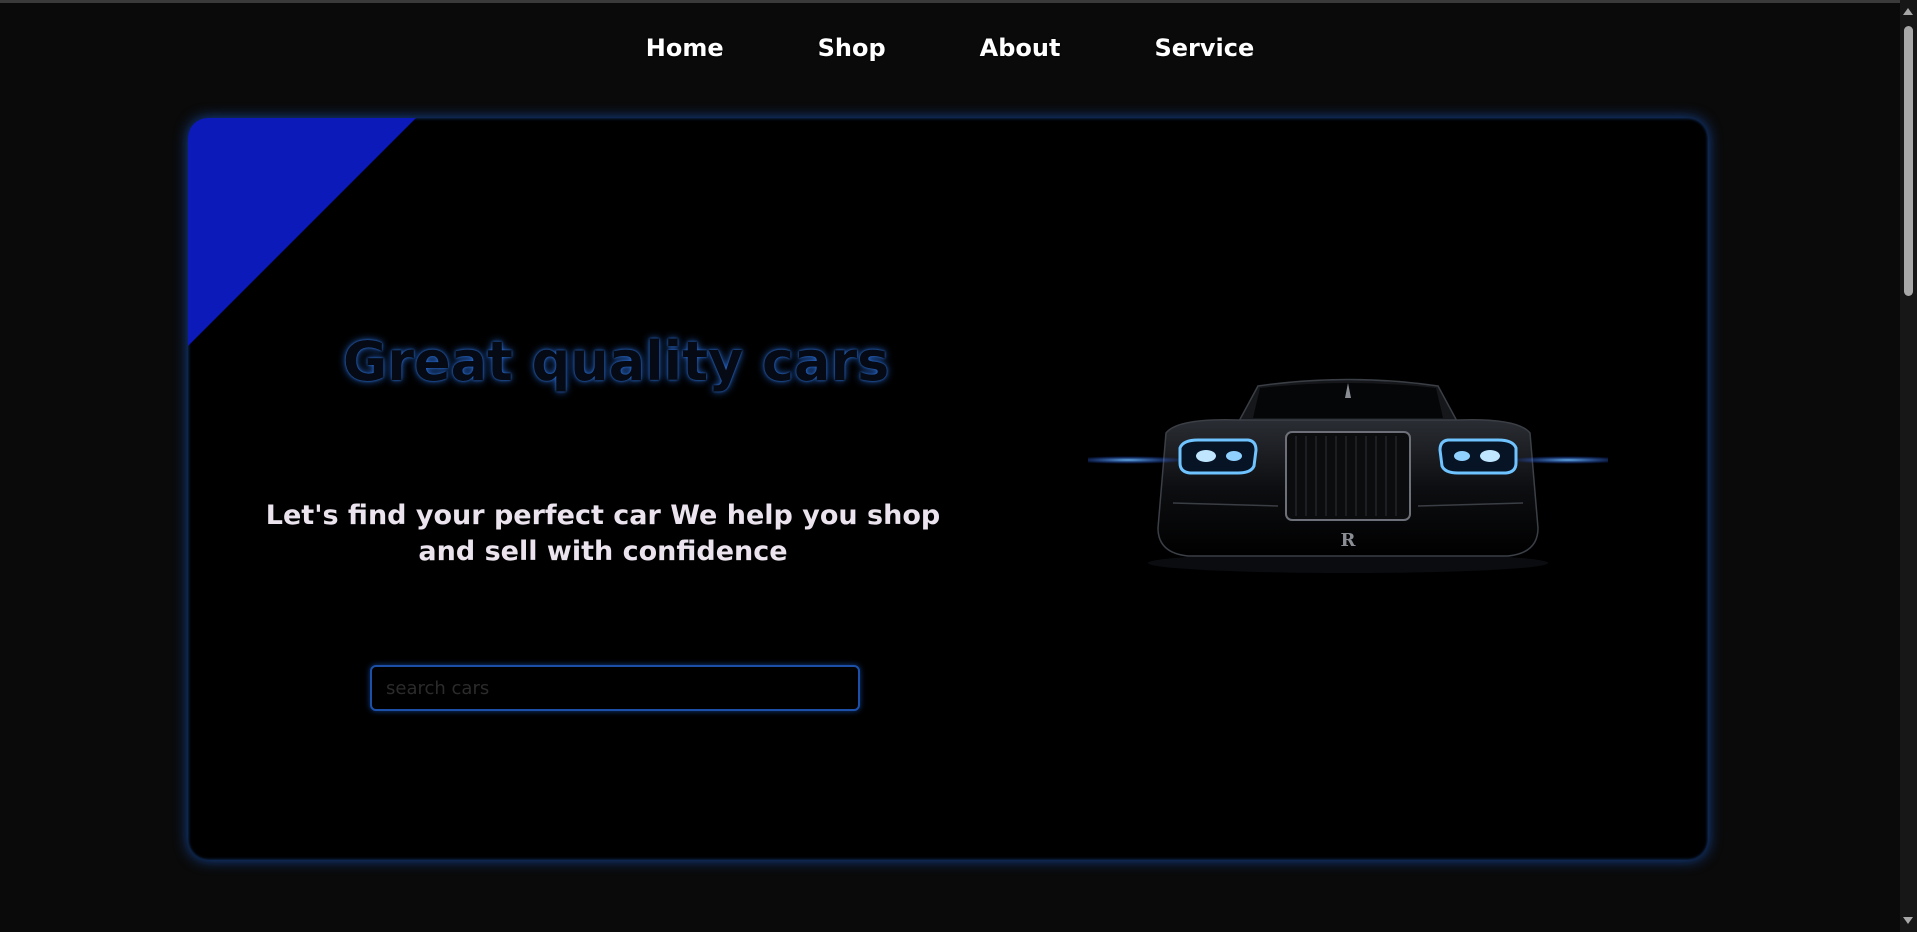  I want to click on page-scrollbar, so click(1908, 466).